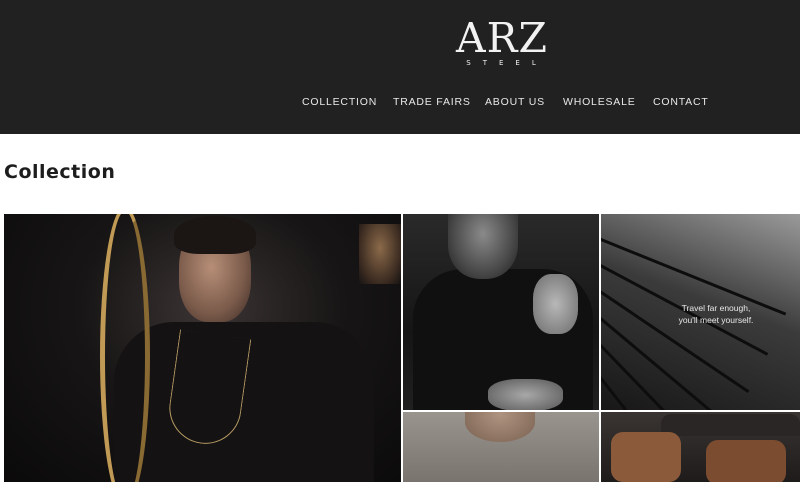 The image size is (800, 482). I want to click on logo-mark: ARZ, so click(502, 38).